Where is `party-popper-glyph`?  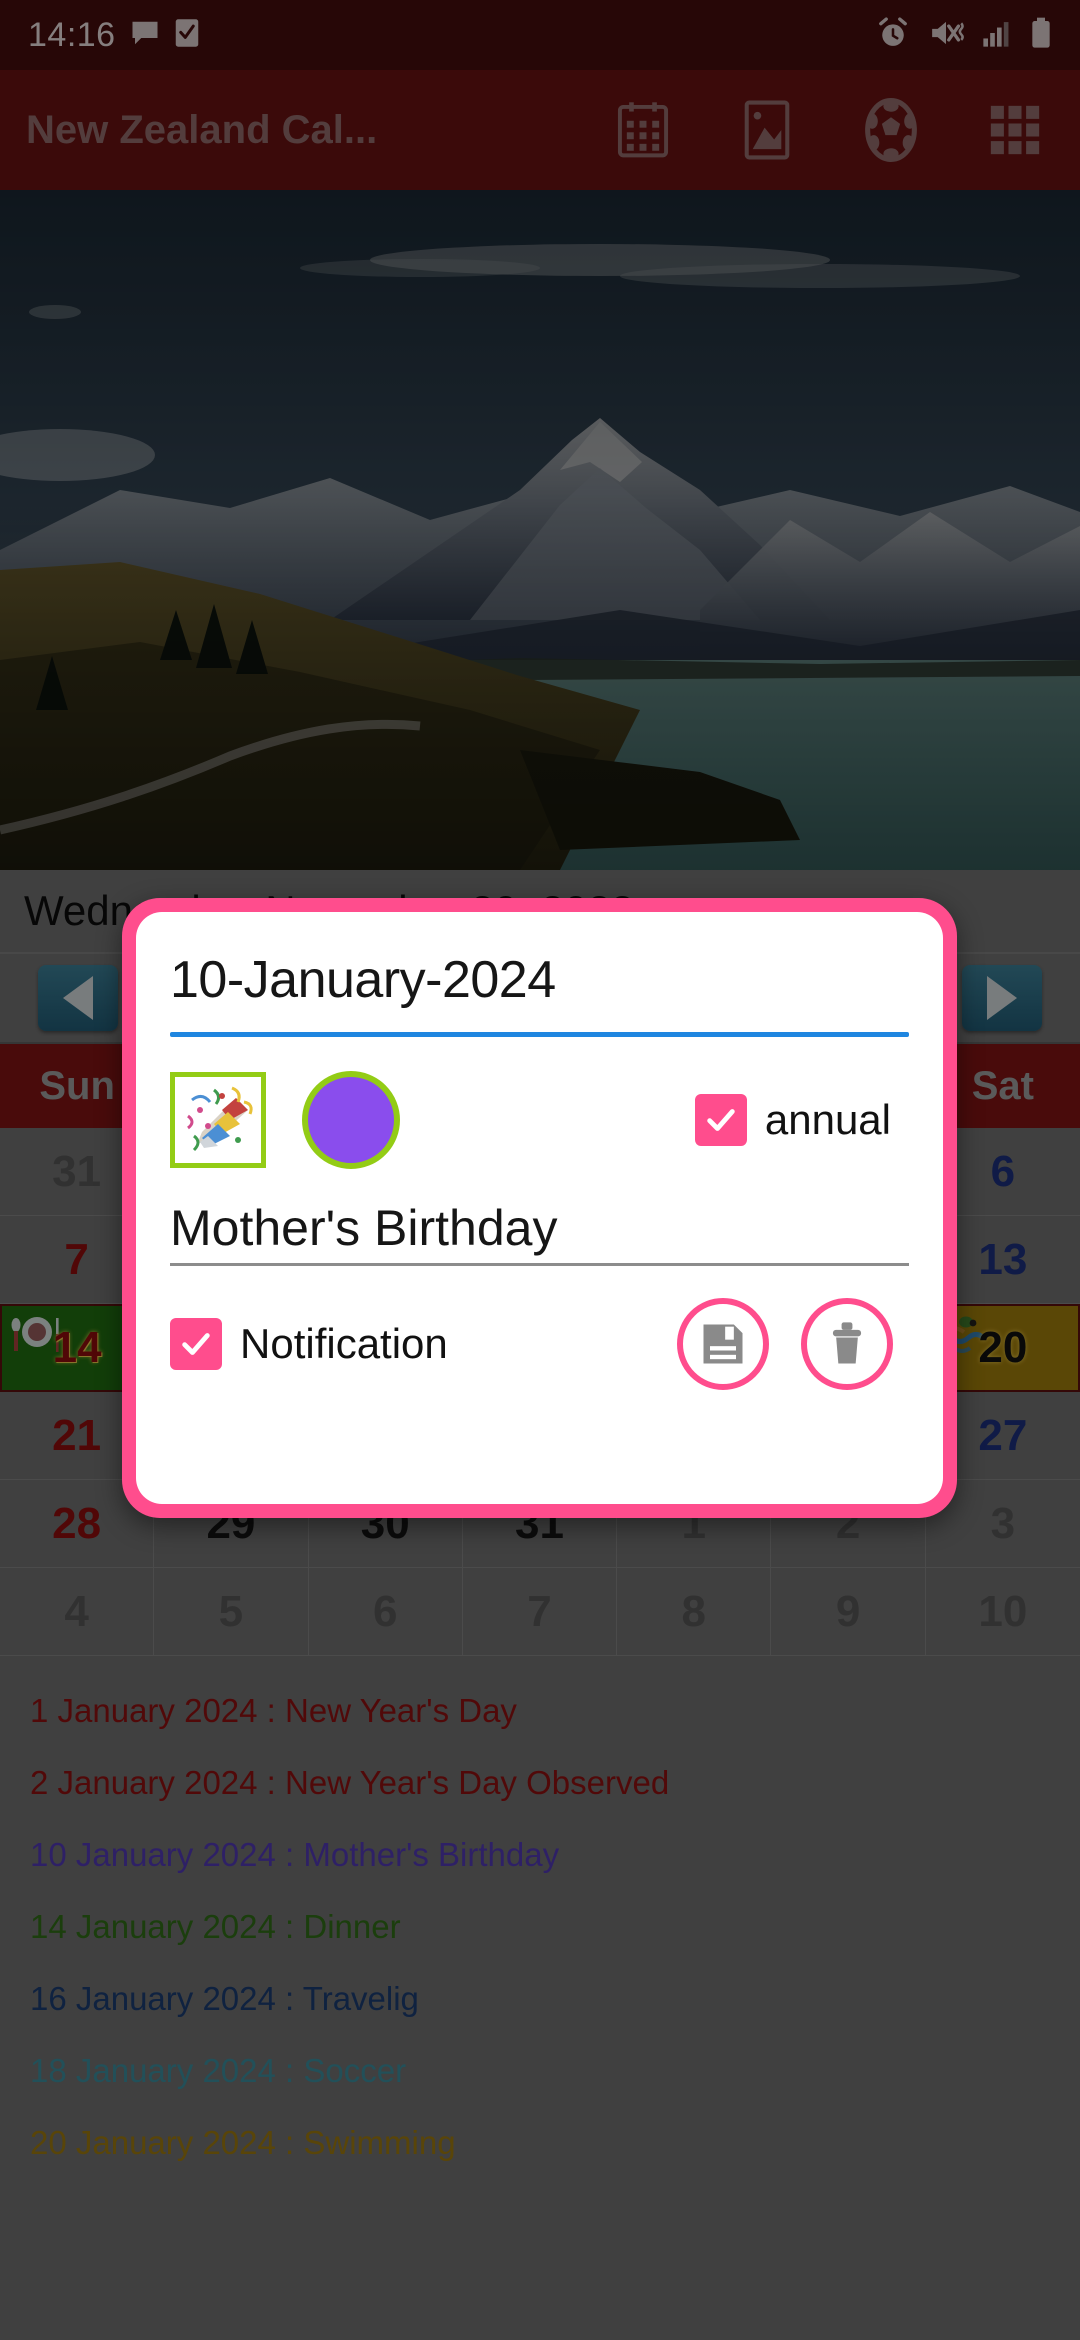
party-popper-glyph is located at coordinates (220, 1119).